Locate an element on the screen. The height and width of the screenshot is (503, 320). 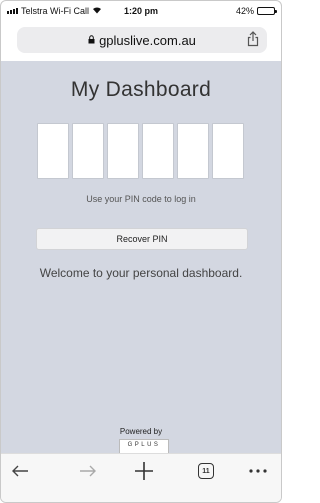
browser-toolbar: 11 is located at coordinates (141, 477).